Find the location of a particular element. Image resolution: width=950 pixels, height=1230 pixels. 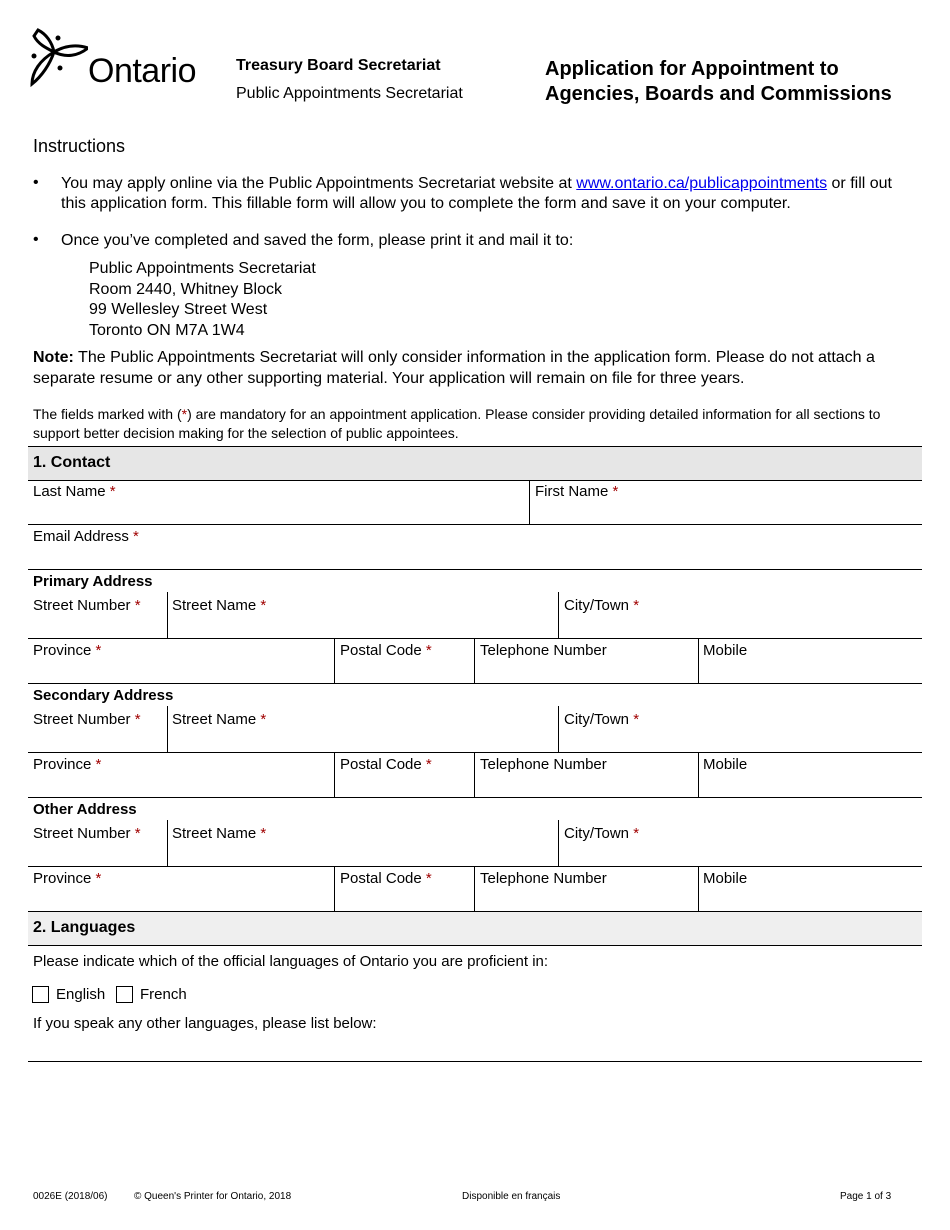

other-mobile-input is located at coordinates (811, 900).